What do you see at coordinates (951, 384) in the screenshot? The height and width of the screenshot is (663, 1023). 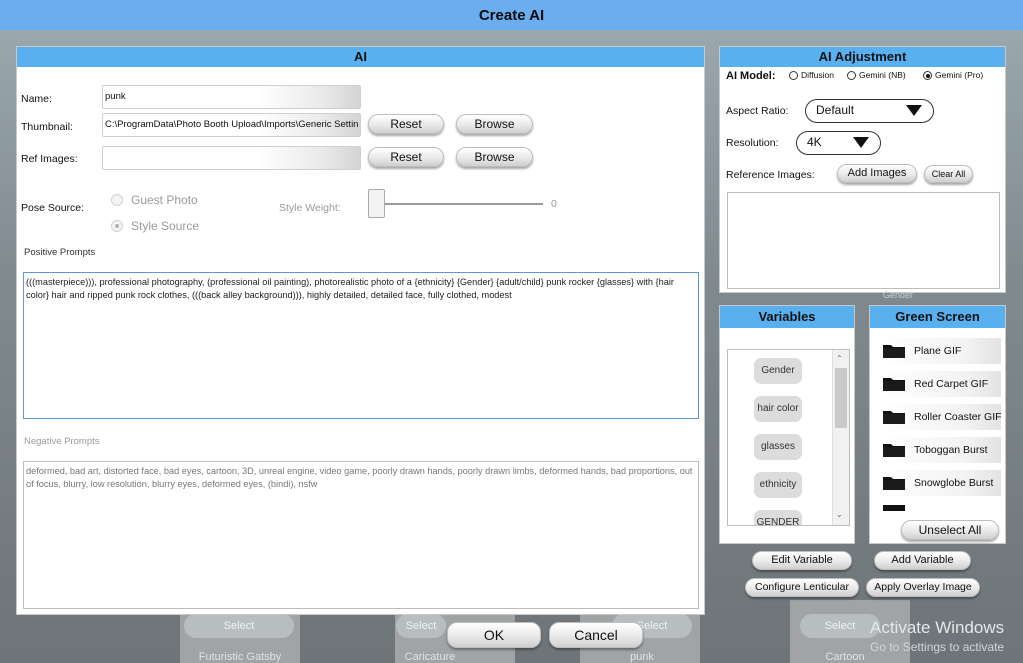 I see `green-screen-item-label: Red Carpet GIF` at bounding box center [951, 384].